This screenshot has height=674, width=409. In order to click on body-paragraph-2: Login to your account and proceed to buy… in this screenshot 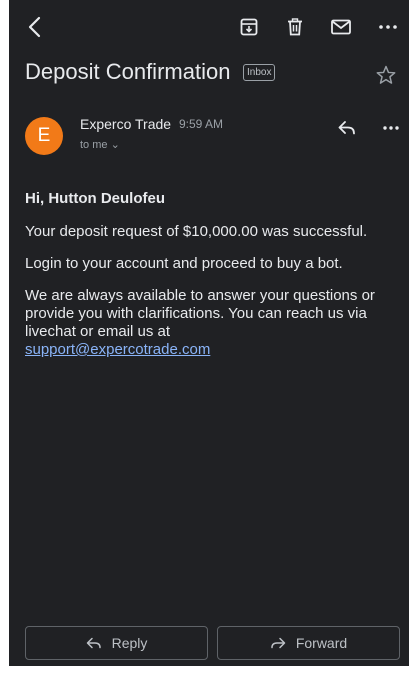, I will do `click(184, 263)`.